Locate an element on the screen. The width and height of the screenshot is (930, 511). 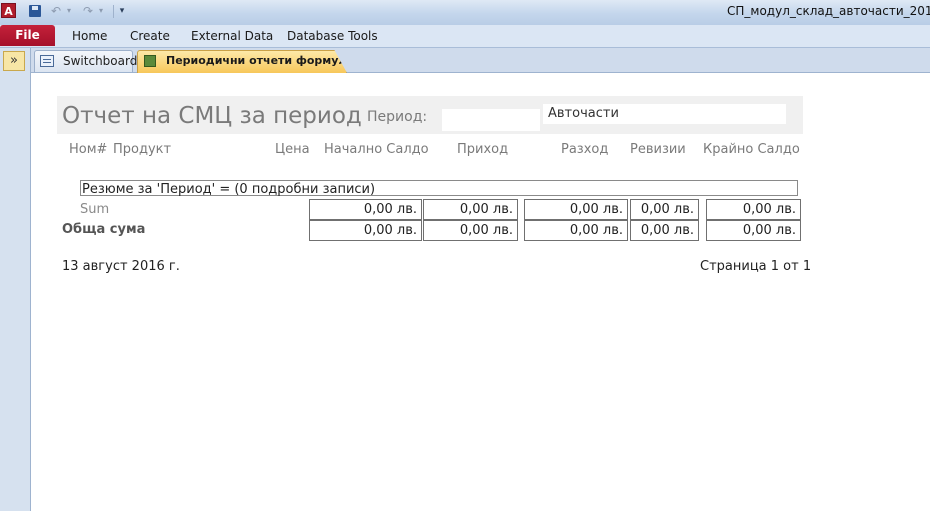
window-title: СП_модул_склад_авточасти_2016_01_ is located at coordinates (828, 11).